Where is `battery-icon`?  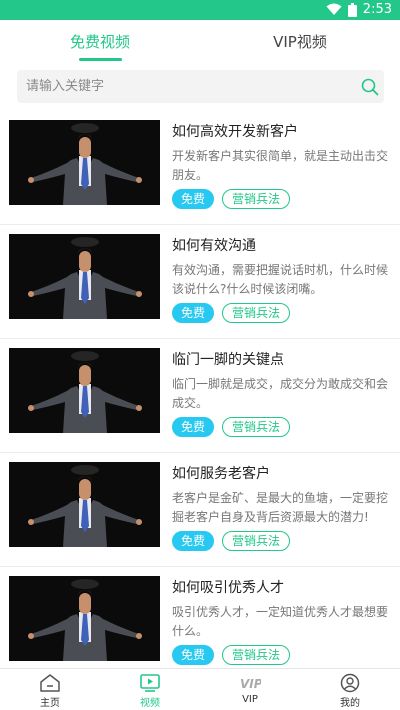 battery-icon is located at coordinates (352, 9).